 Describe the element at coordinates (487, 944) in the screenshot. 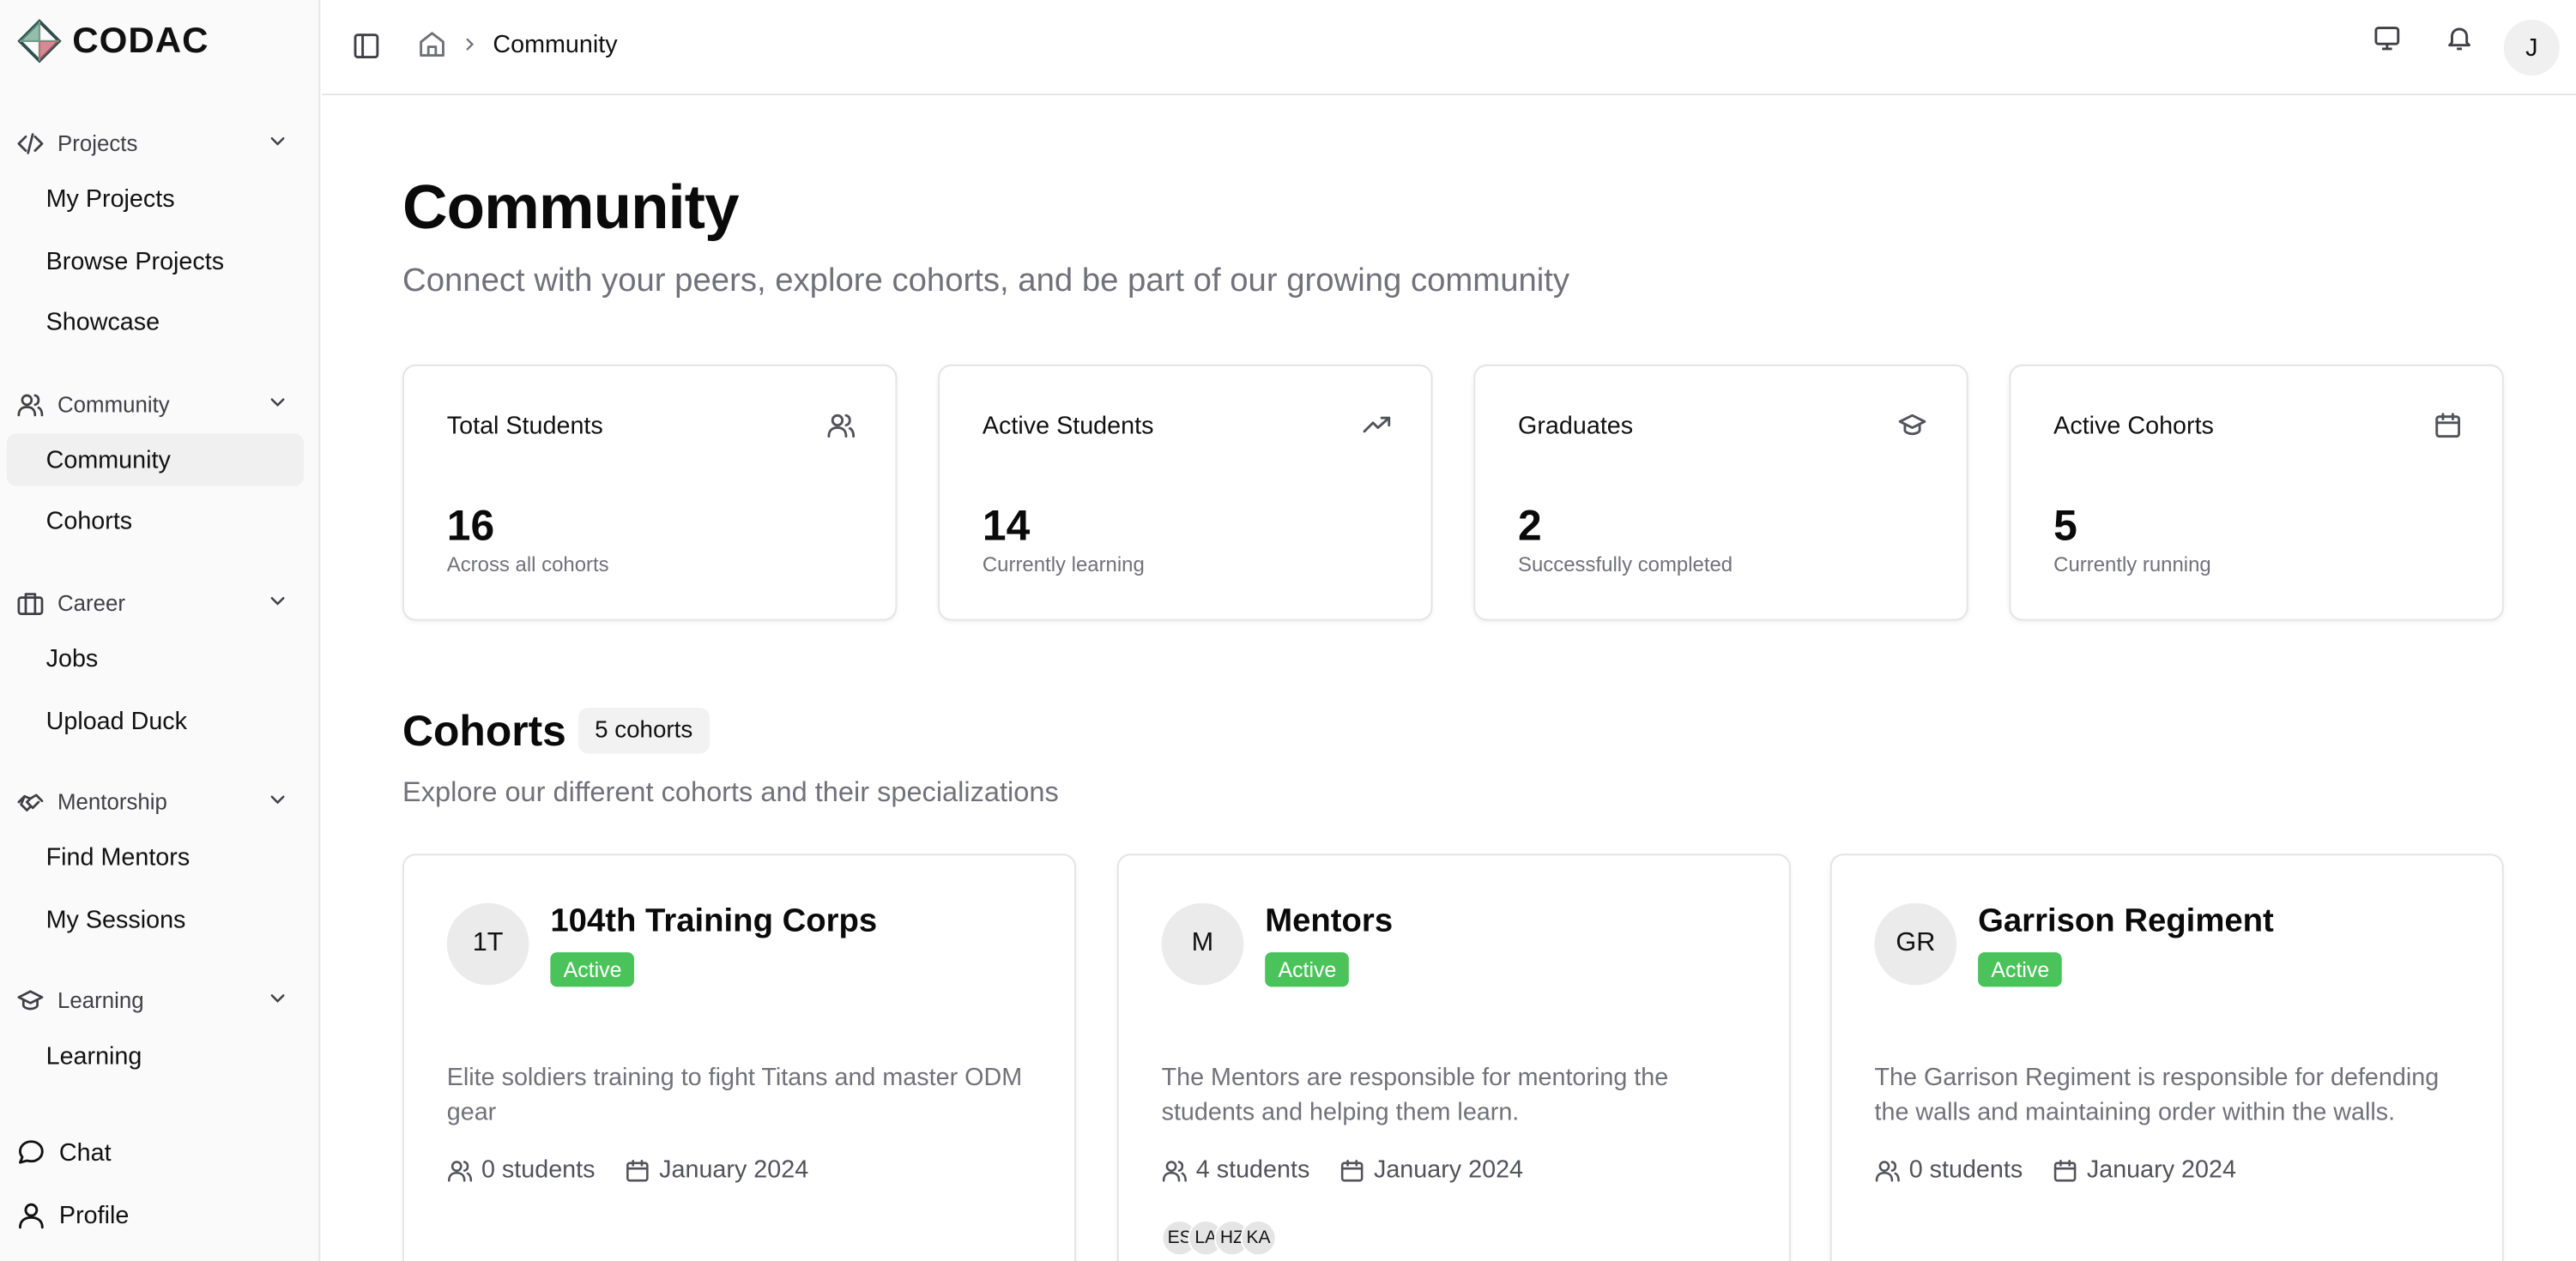

I see `cohort-avatar: 1T` at that location.